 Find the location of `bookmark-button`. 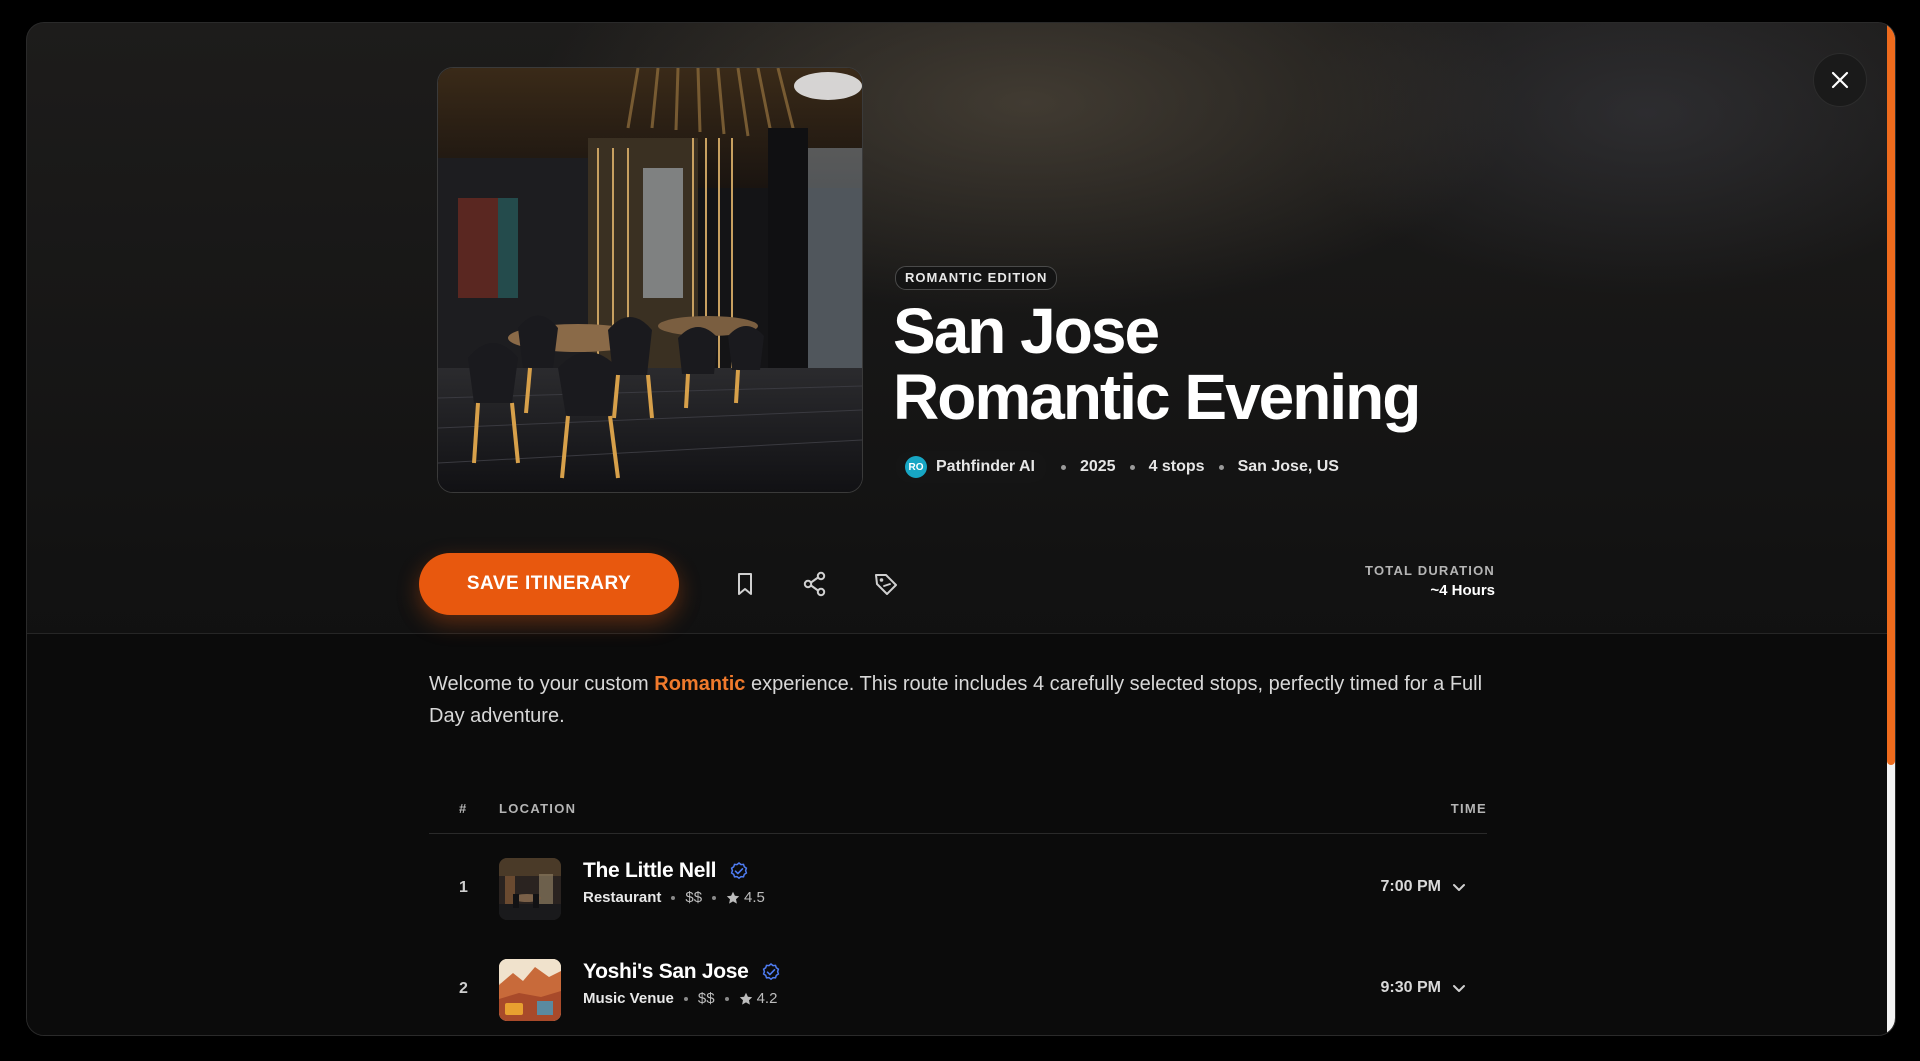

bookmark-button is located at coordinates (745, 584).